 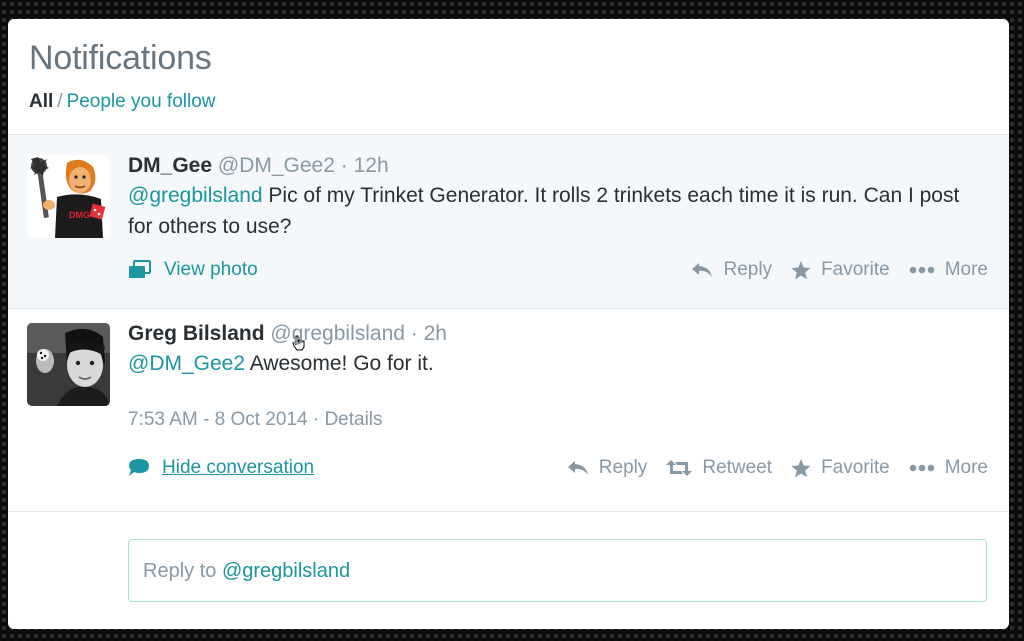 What do you see at coordinates (558, 420) in the screenshot?
I see `tweet-meta: 7:53 AM - 8 Oct 2014 · Details` at bounding box center [558, 420].